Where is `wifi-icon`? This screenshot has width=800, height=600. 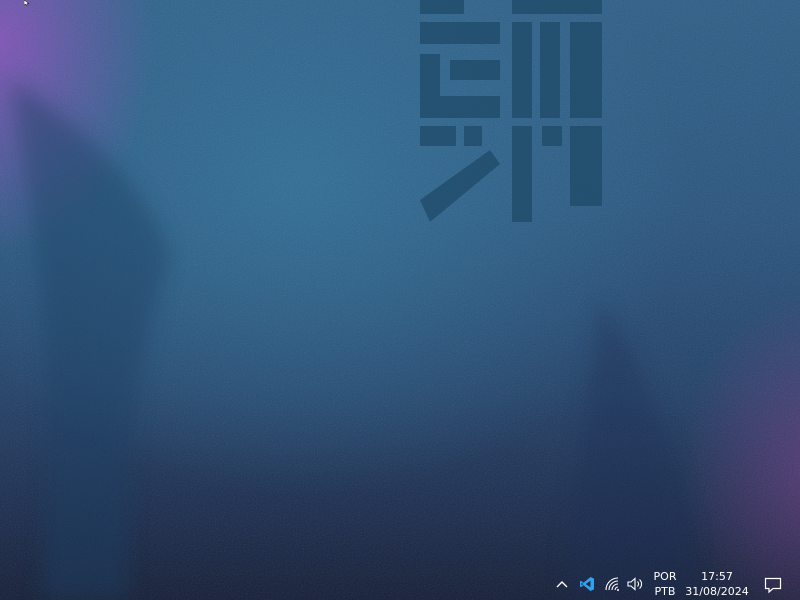
wifi-icon is located at coordinates (612, 584).